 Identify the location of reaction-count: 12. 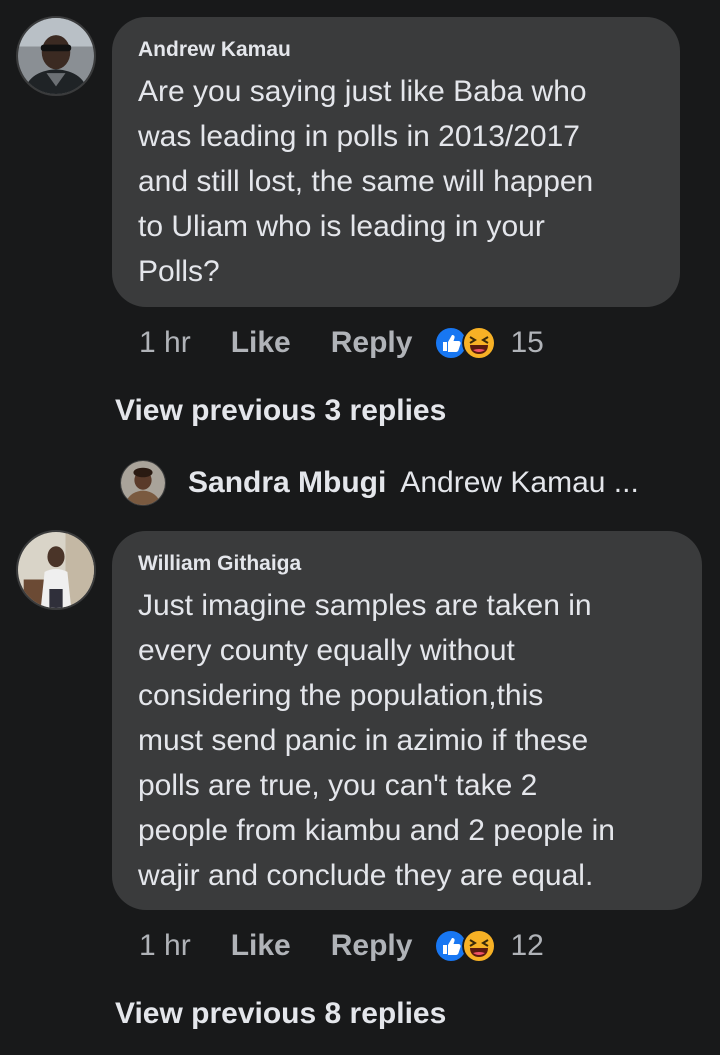
(527, 945).